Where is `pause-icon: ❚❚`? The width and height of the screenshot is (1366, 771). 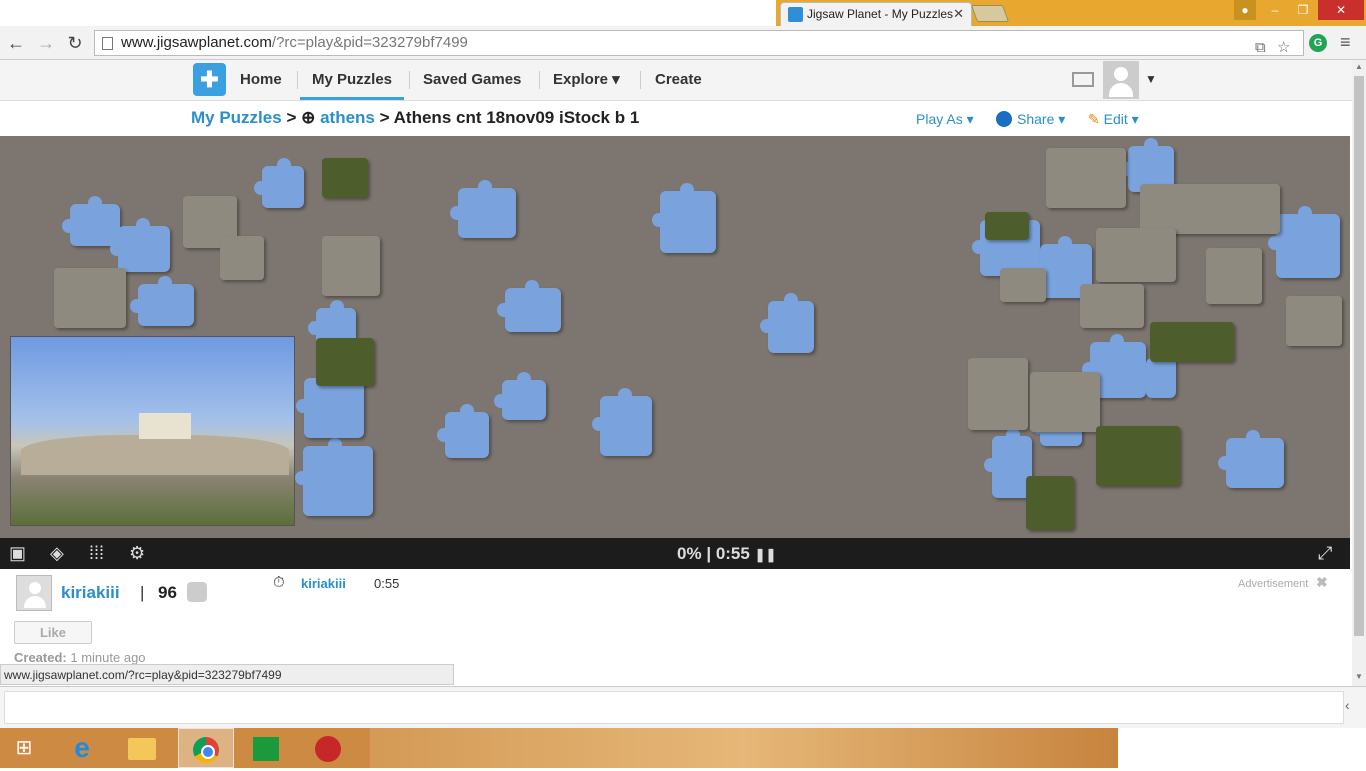
pause-icon: ❚❚ is located at coordinates (766, 554).